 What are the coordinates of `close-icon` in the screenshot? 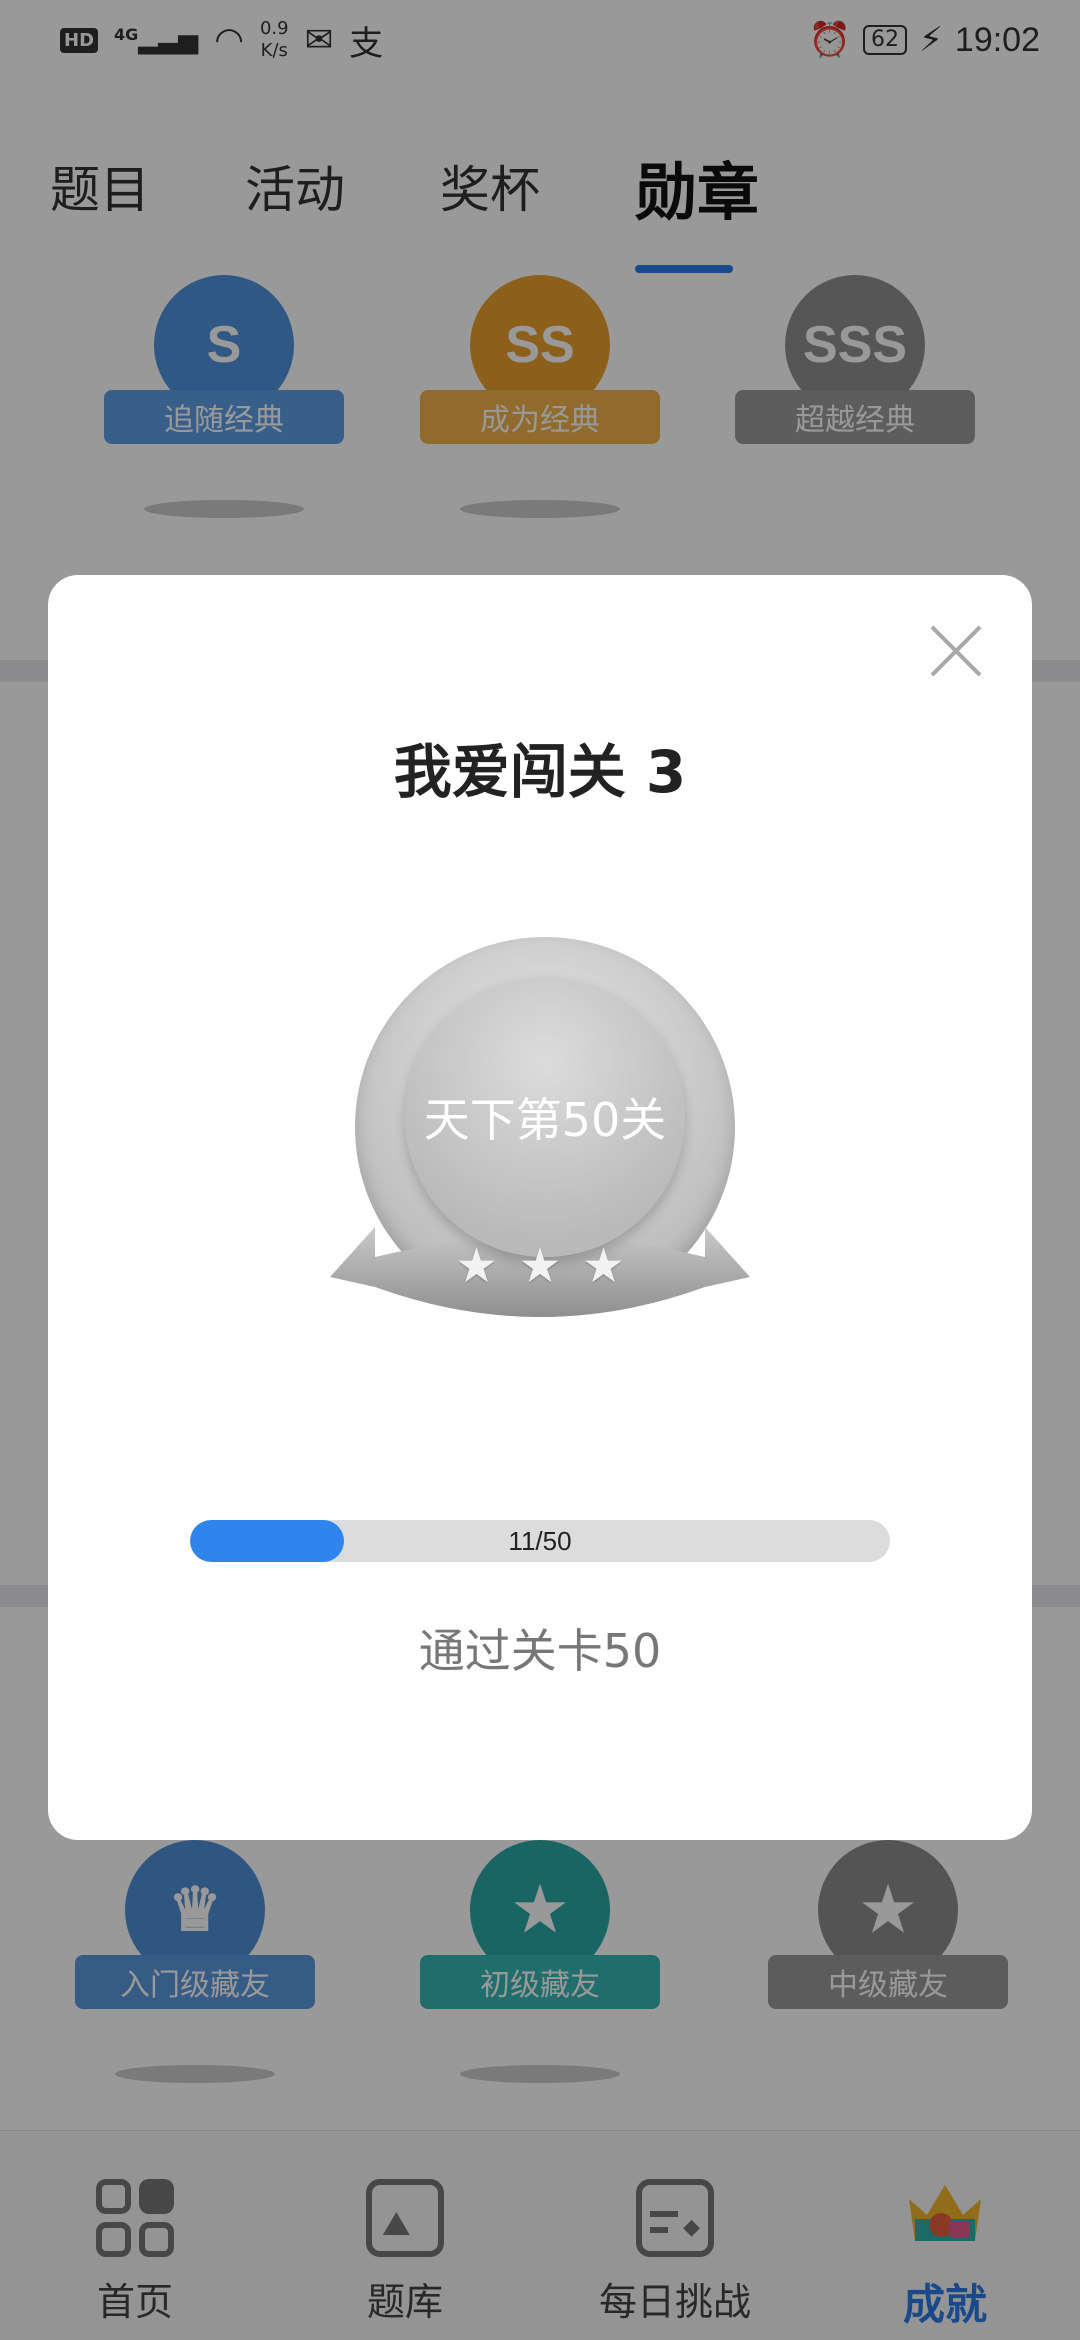 It's located at (956, 651).